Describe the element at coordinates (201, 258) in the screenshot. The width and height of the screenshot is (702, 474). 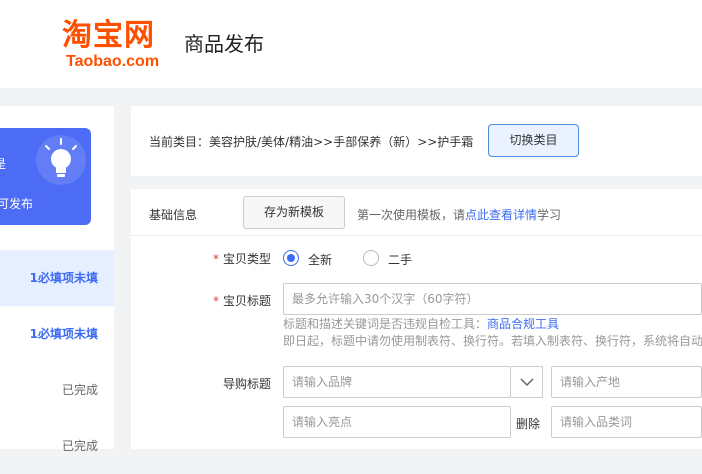
I see `item-type-label: * 宝贝类型` at that location.